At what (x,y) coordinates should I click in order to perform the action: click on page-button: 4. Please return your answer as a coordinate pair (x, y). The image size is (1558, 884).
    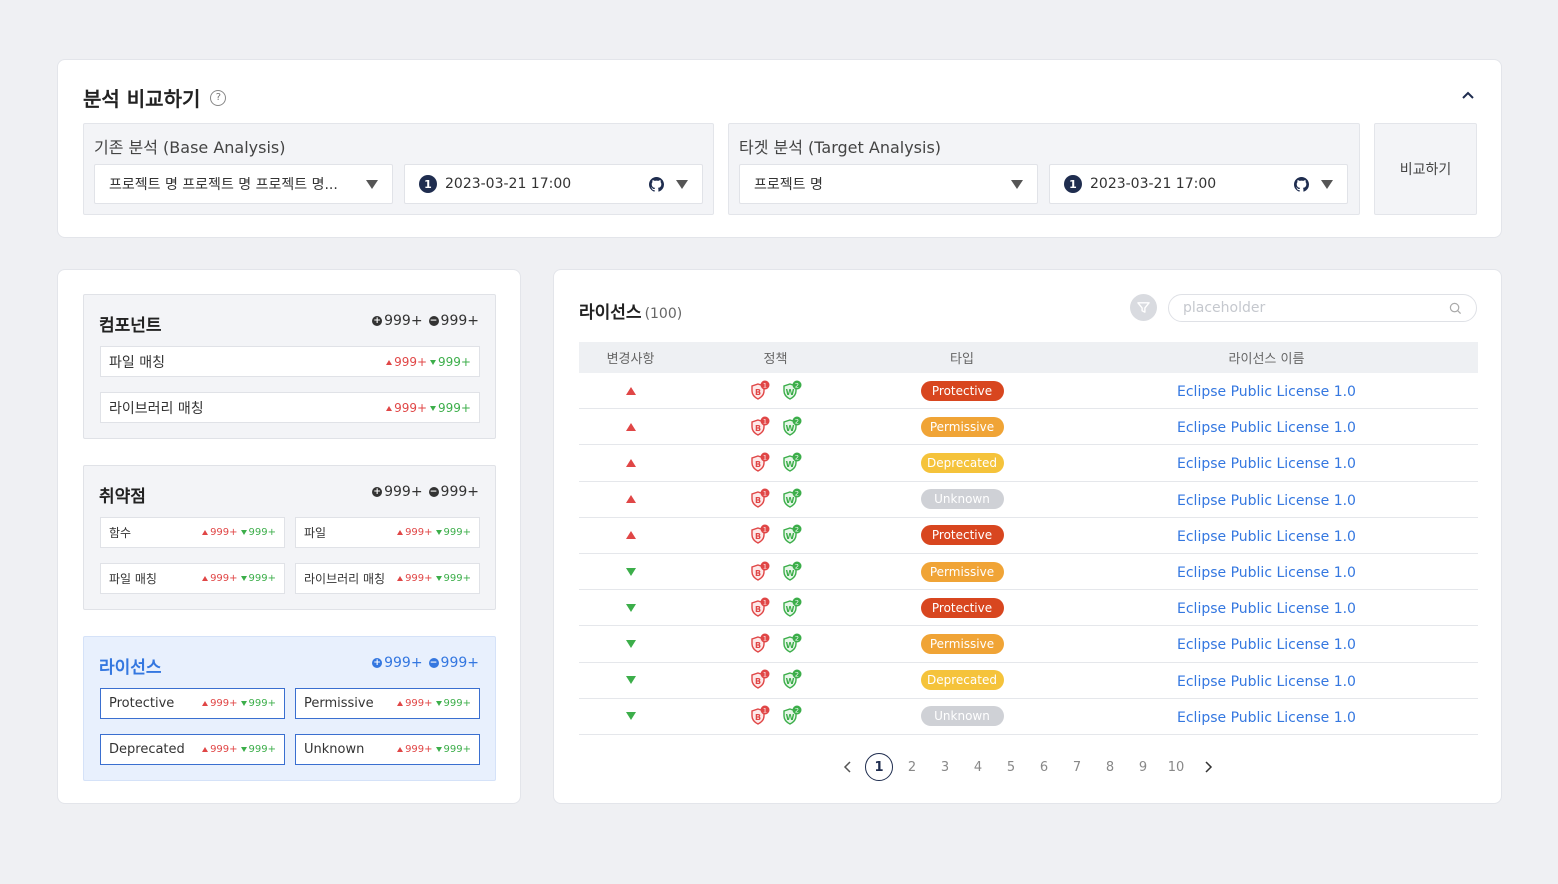
    Looking at the image, I should click on (978, 767).